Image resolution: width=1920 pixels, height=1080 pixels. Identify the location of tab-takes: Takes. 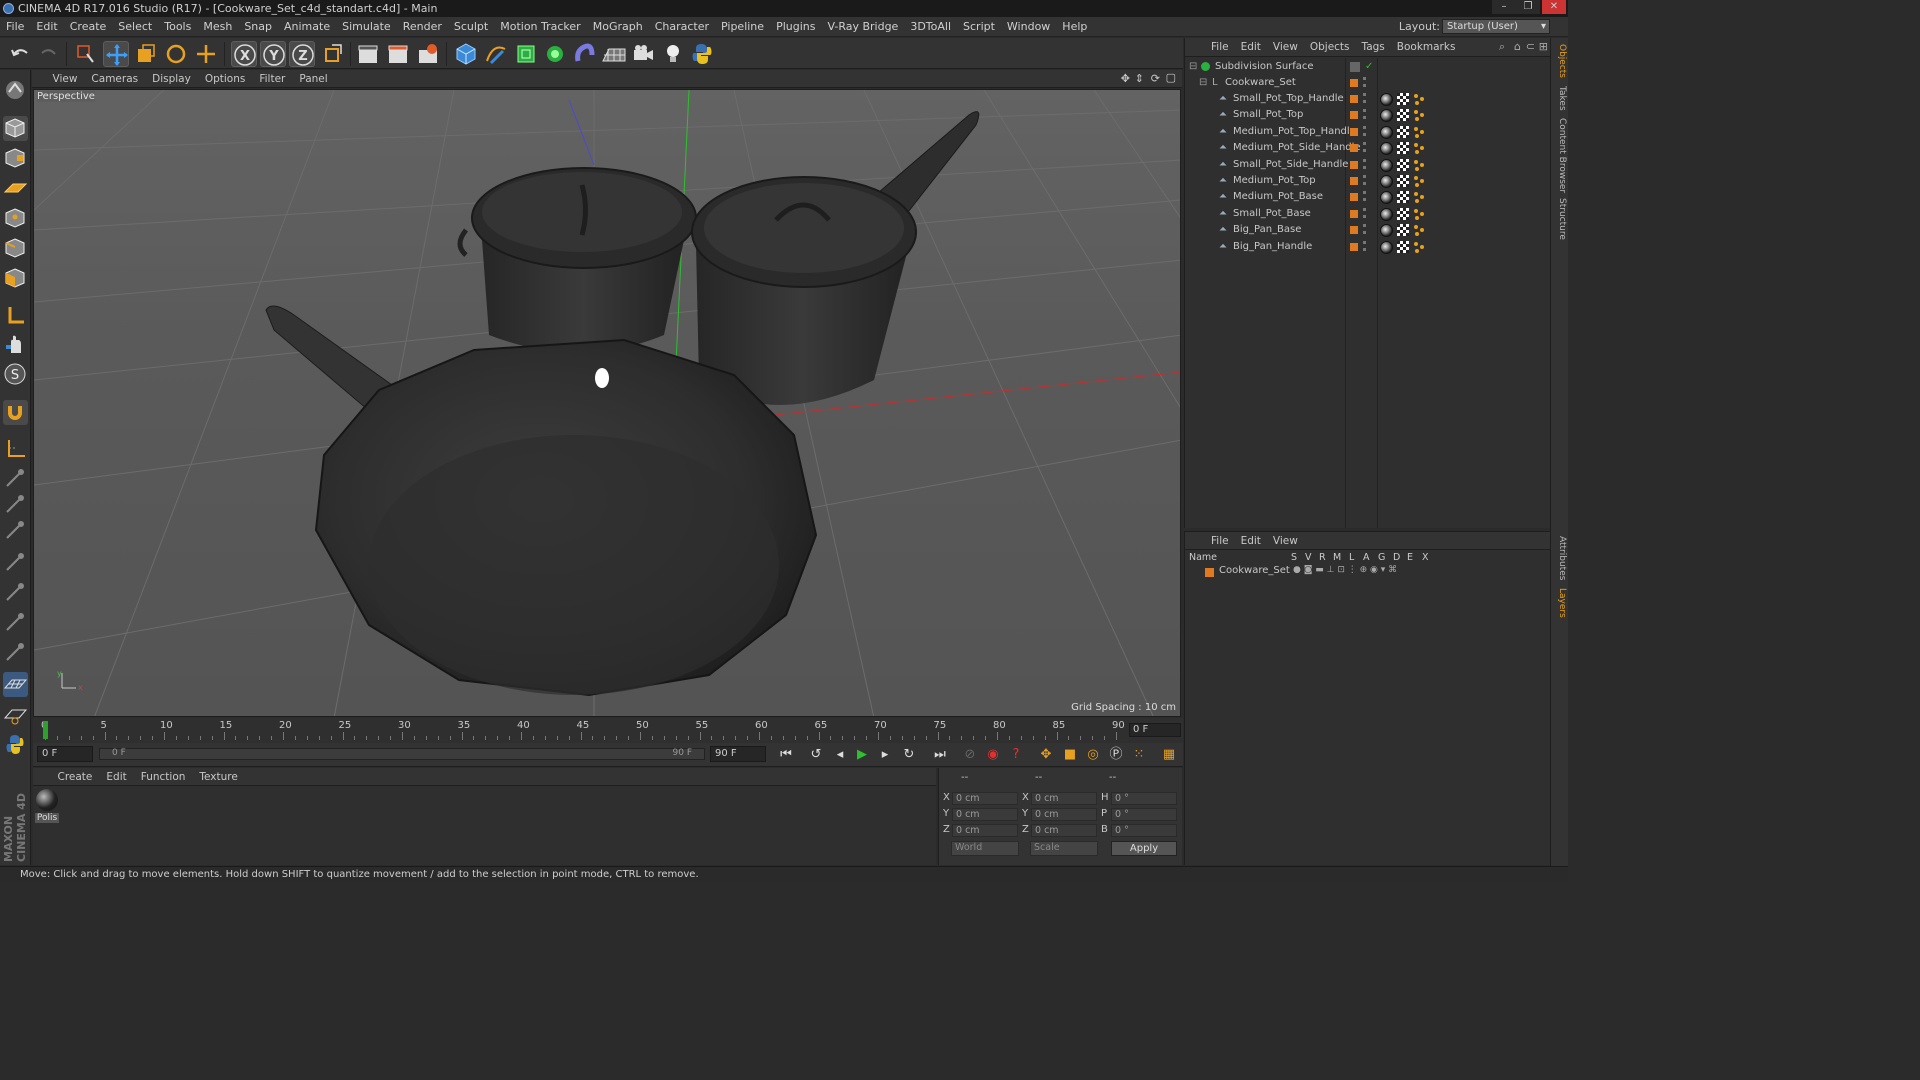
(1560, 98).